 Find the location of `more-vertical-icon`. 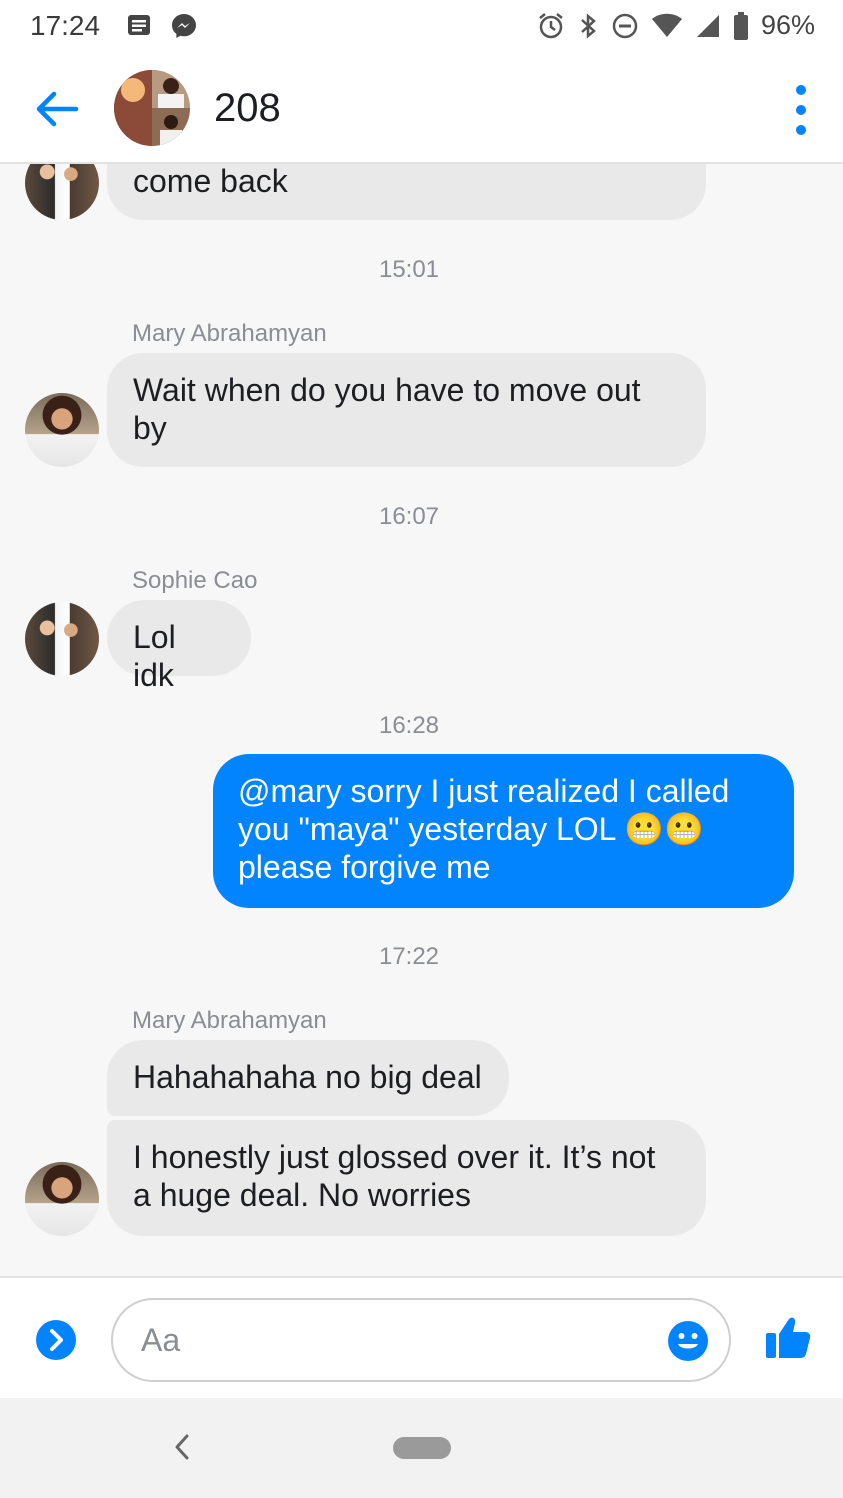

more-vertical-icon is located at coordinates (801, 110).